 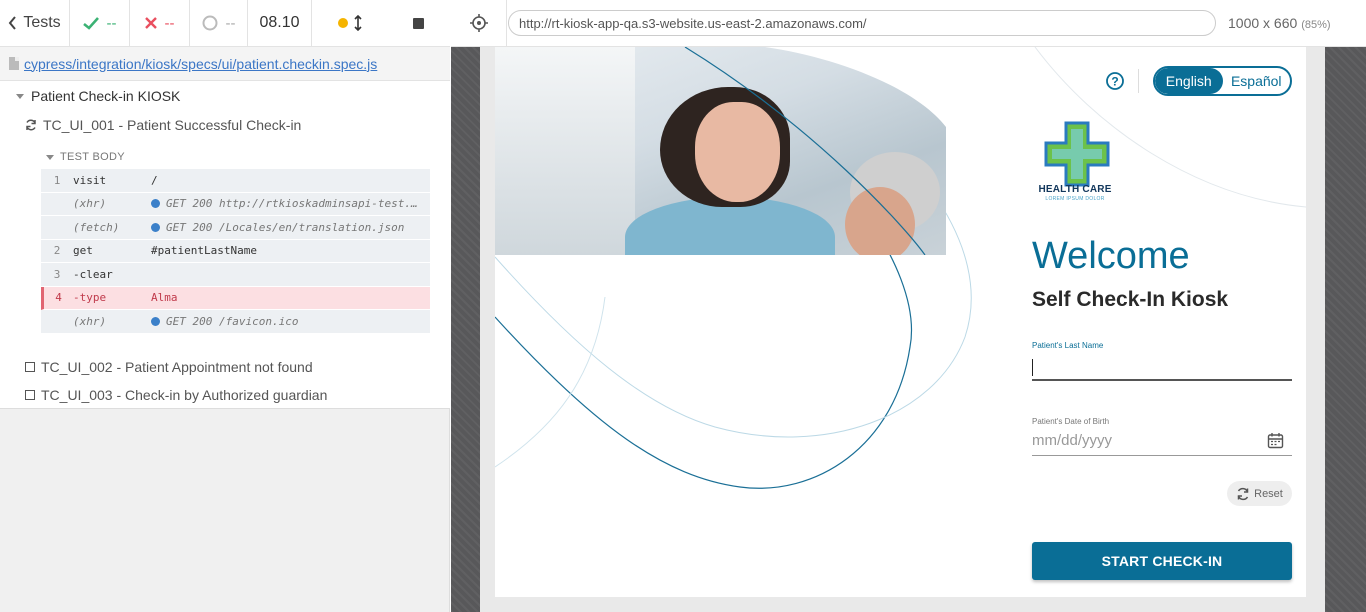 I want to click on test-title: TC_UI_001 - Patient Successful Check-in, so click(x=172, y=125).